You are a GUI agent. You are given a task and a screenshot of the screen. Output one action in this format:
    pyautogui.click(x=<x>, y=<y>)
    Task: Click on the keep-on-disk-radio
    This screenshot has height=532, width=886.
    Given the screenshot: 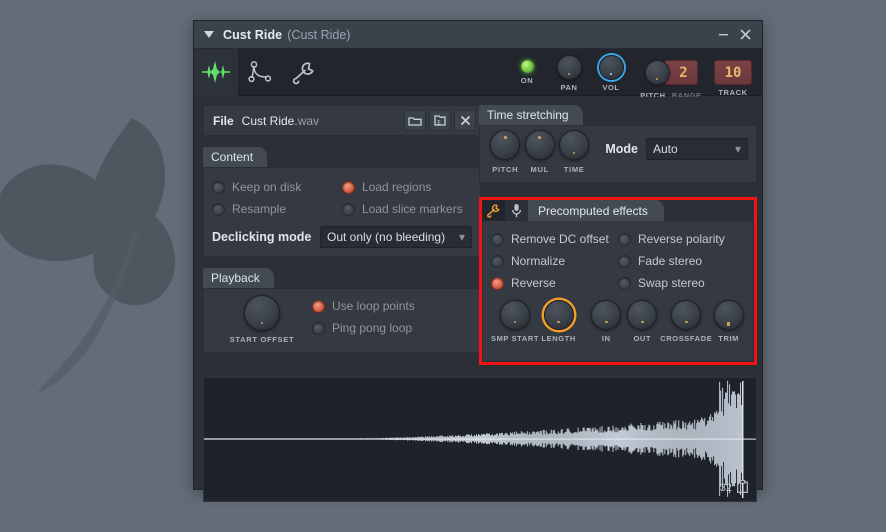 What is the action you would take?
    pyautogui.click(x=218, y=187)
    